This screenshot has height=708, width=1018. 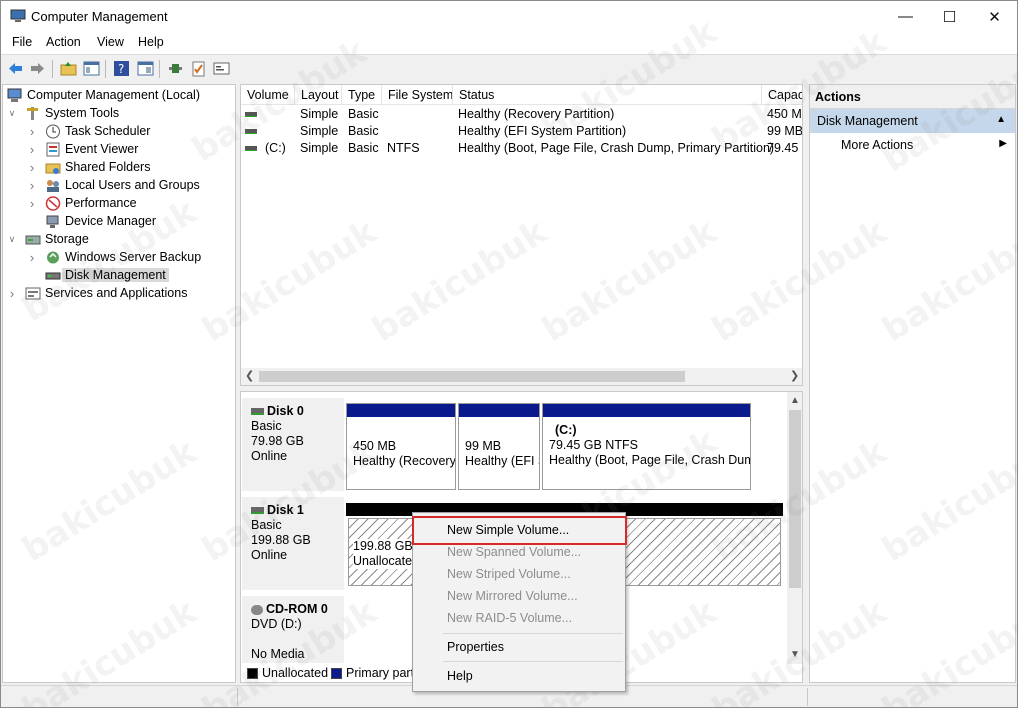 I want to click on tree-item-performance: › Performance, so click(x=82, y=203).